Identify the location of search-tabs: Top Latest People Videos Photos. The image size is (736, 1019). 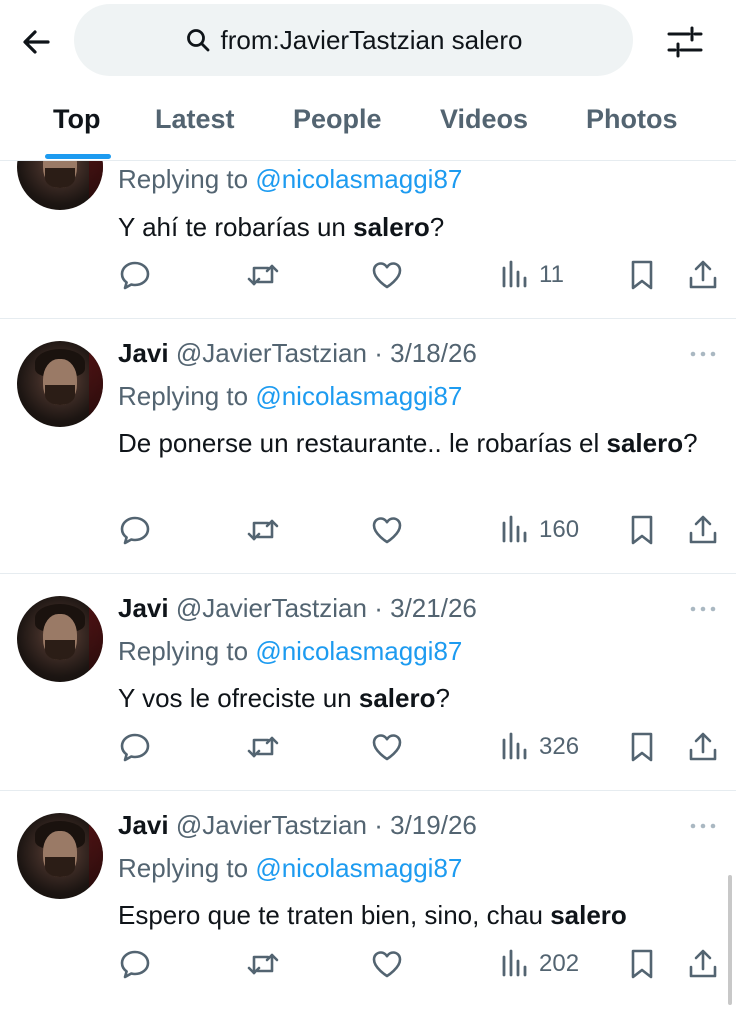
(368, 126).